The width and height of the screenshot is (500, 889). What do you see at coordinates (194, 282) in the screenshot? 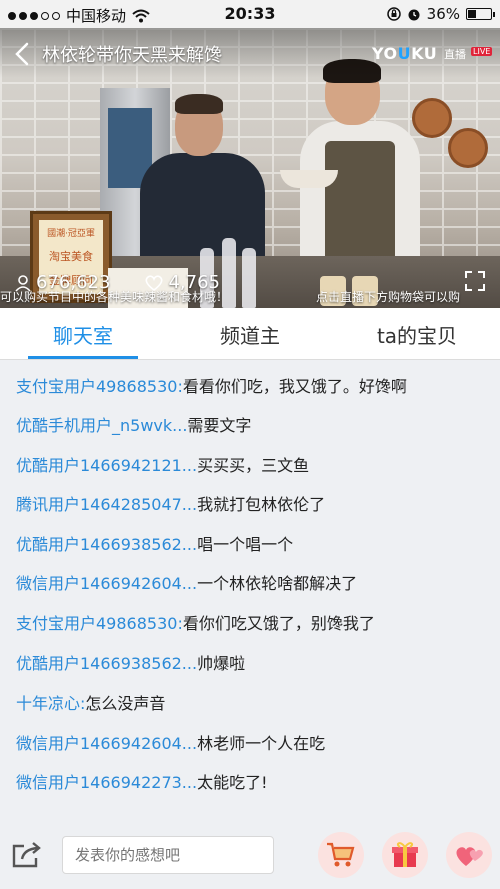
I see `like-count: 4,765` at bounding box center [194, 282].